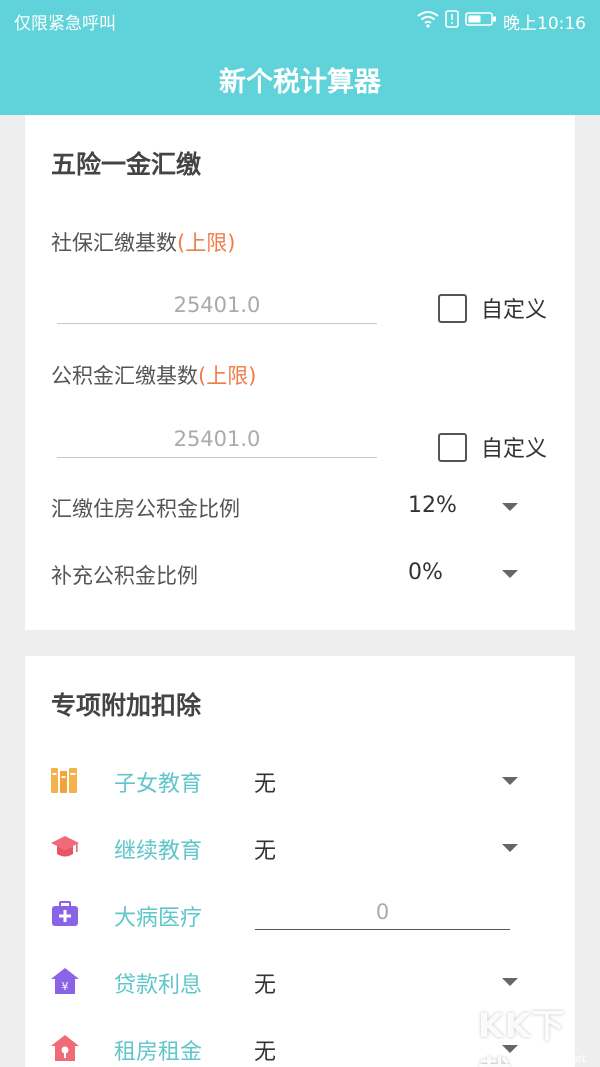 Image resolution: width=600 pixels, height=1067 pixels. Describe the element at coordinates (158, 1052) in the screenshot. I see `house-rent-label: 租房租金` at that location.